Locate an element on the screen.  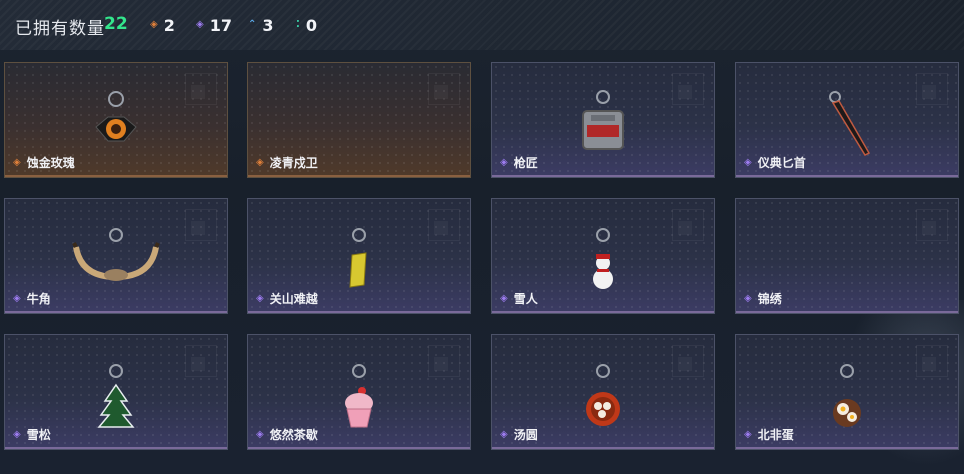
stat-blue: ⌃ 3 is located at coordinates (261, 25).